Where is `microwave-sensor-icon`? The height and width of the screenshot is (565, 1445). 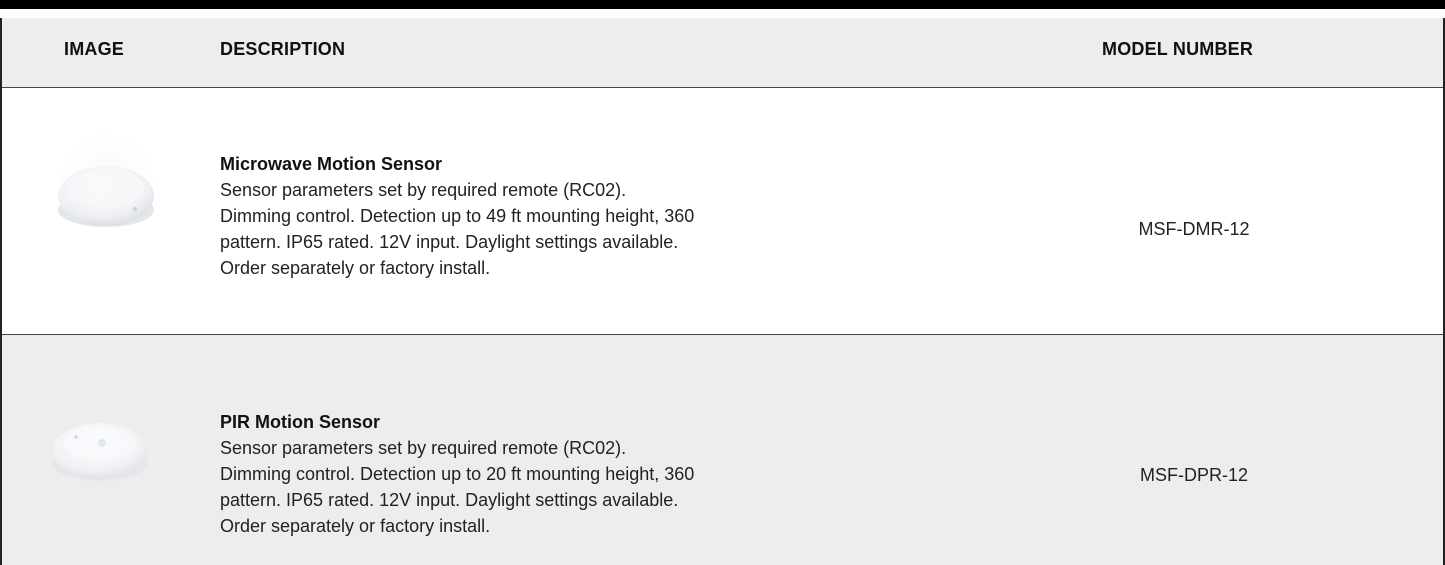
microwave-sensor-icon is located at coordinates (108, 183).